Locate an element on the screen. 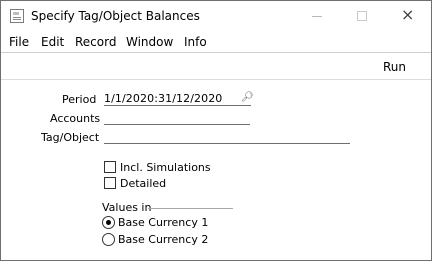 The height and width of the screenshot is (261, 432). incl-simulations-label: Incl. Simulations is located at coordinates (165, 167).